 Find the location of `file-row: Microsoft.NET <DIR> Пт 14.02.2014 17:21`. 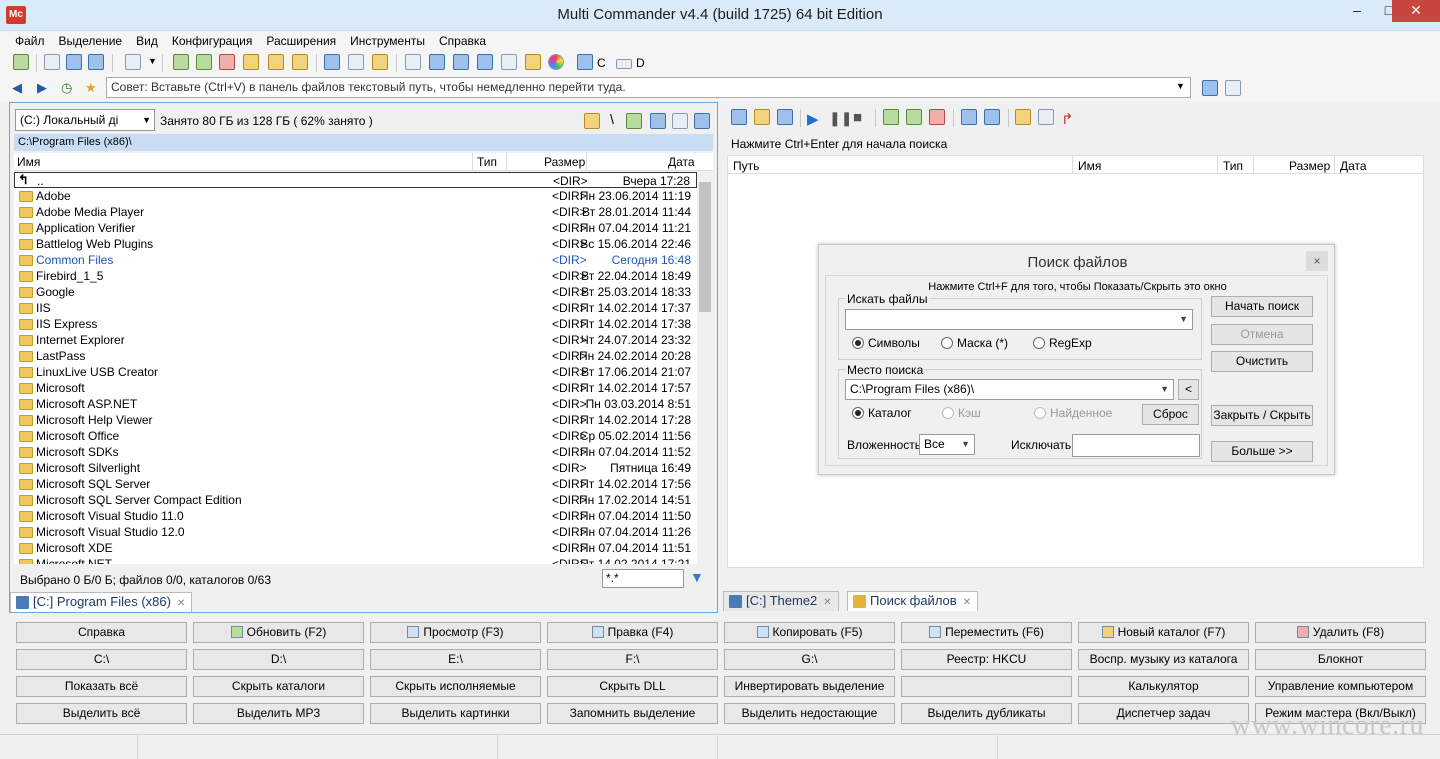

file-row: Microsoft.NET <DIR> Пт 14.02.2014 17:21 is located at coordinates (355, 560).